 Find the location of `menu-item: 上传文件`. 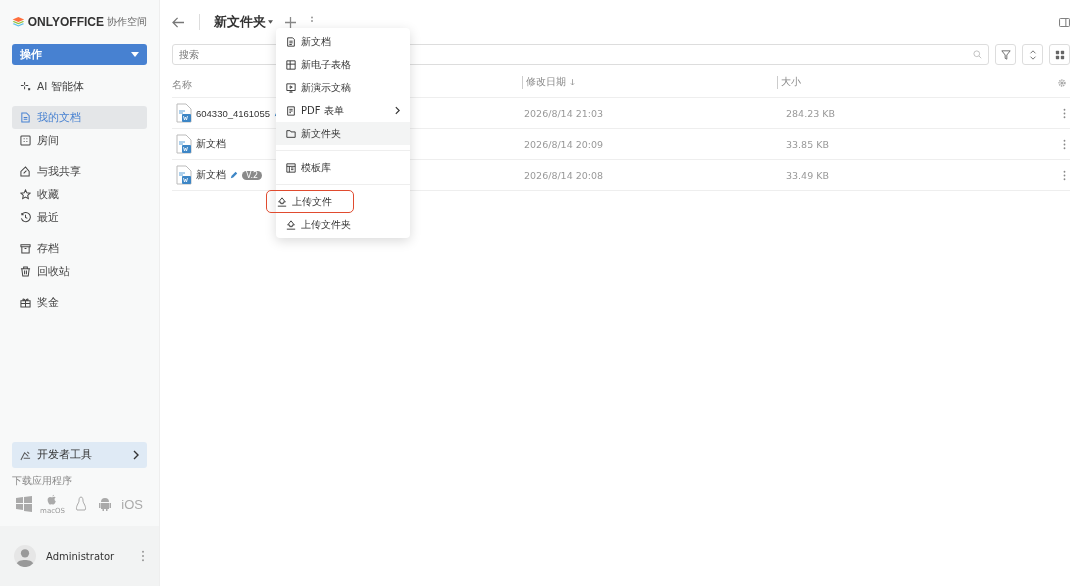

menu-item: 上传文件 is located at coordinates (310, 201).